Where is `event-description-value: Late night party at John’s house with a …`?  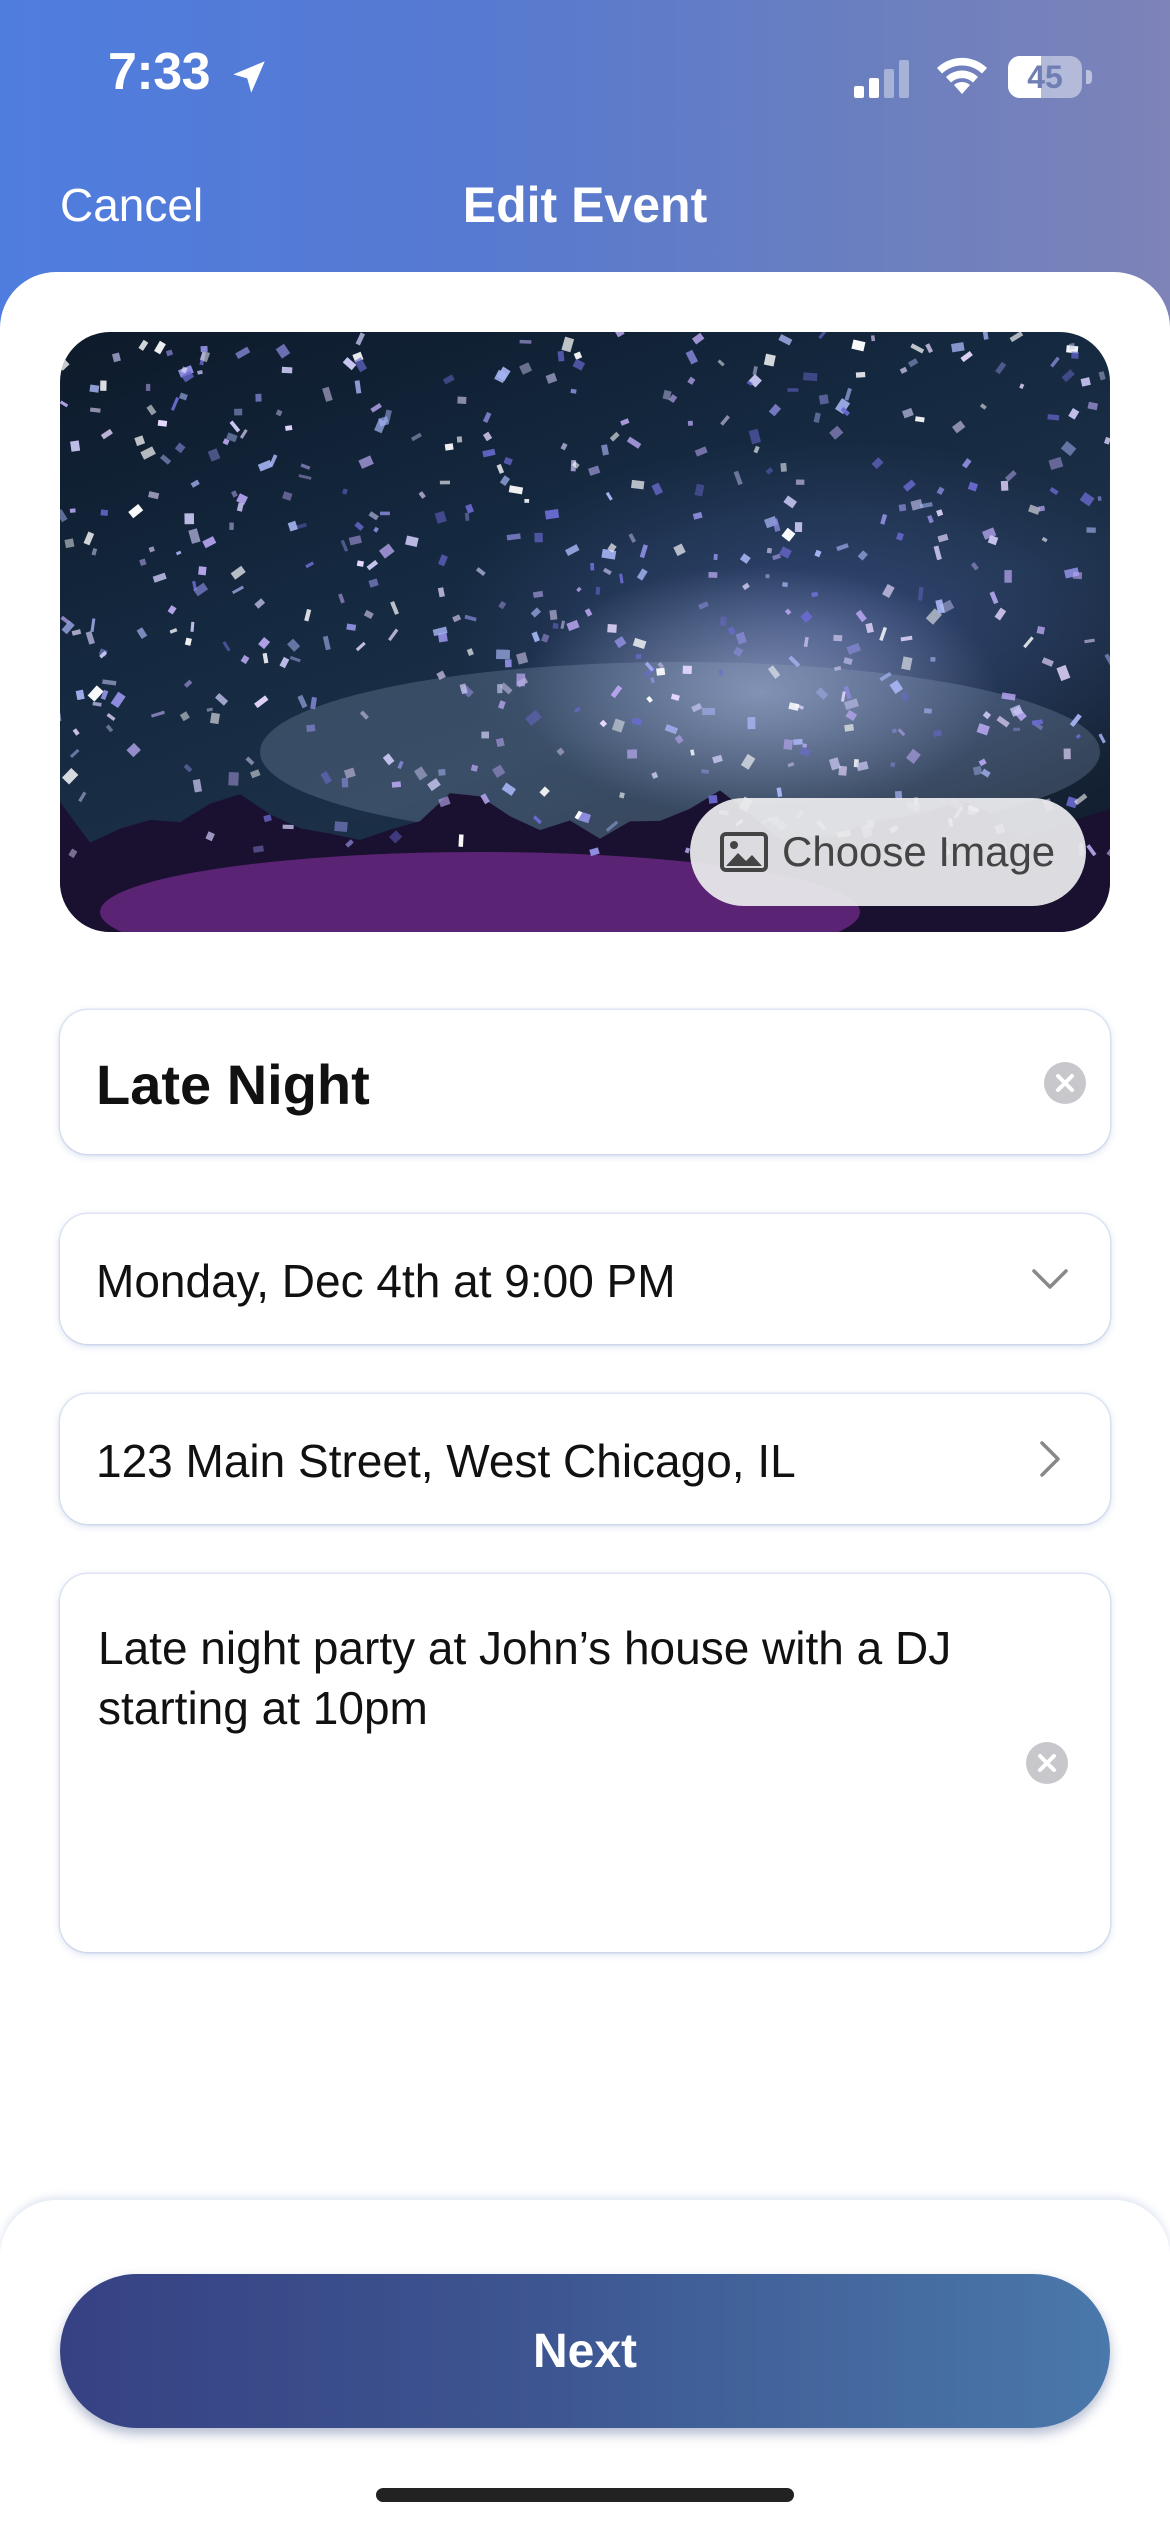 event-description-value: Late night party at John’s house with a … is located at coordinates (525, 1678).